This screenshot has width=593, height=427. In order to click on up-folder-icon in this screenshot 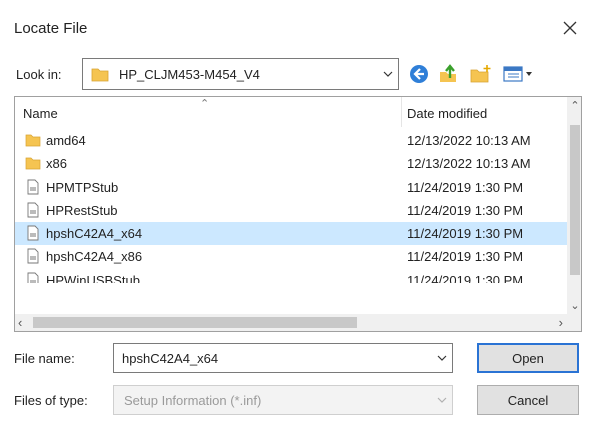, I will do `click(448, 73)`.